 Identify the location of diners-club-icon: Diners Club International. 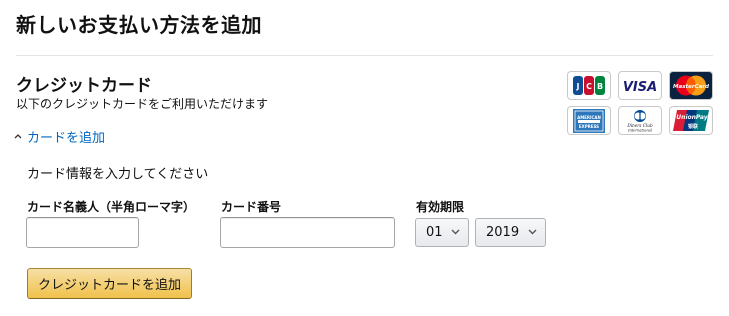
(640, 120).